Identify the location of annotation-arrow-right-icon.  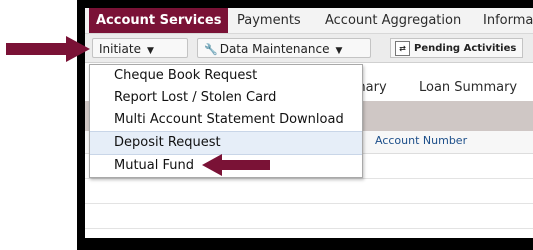
(48, 49).